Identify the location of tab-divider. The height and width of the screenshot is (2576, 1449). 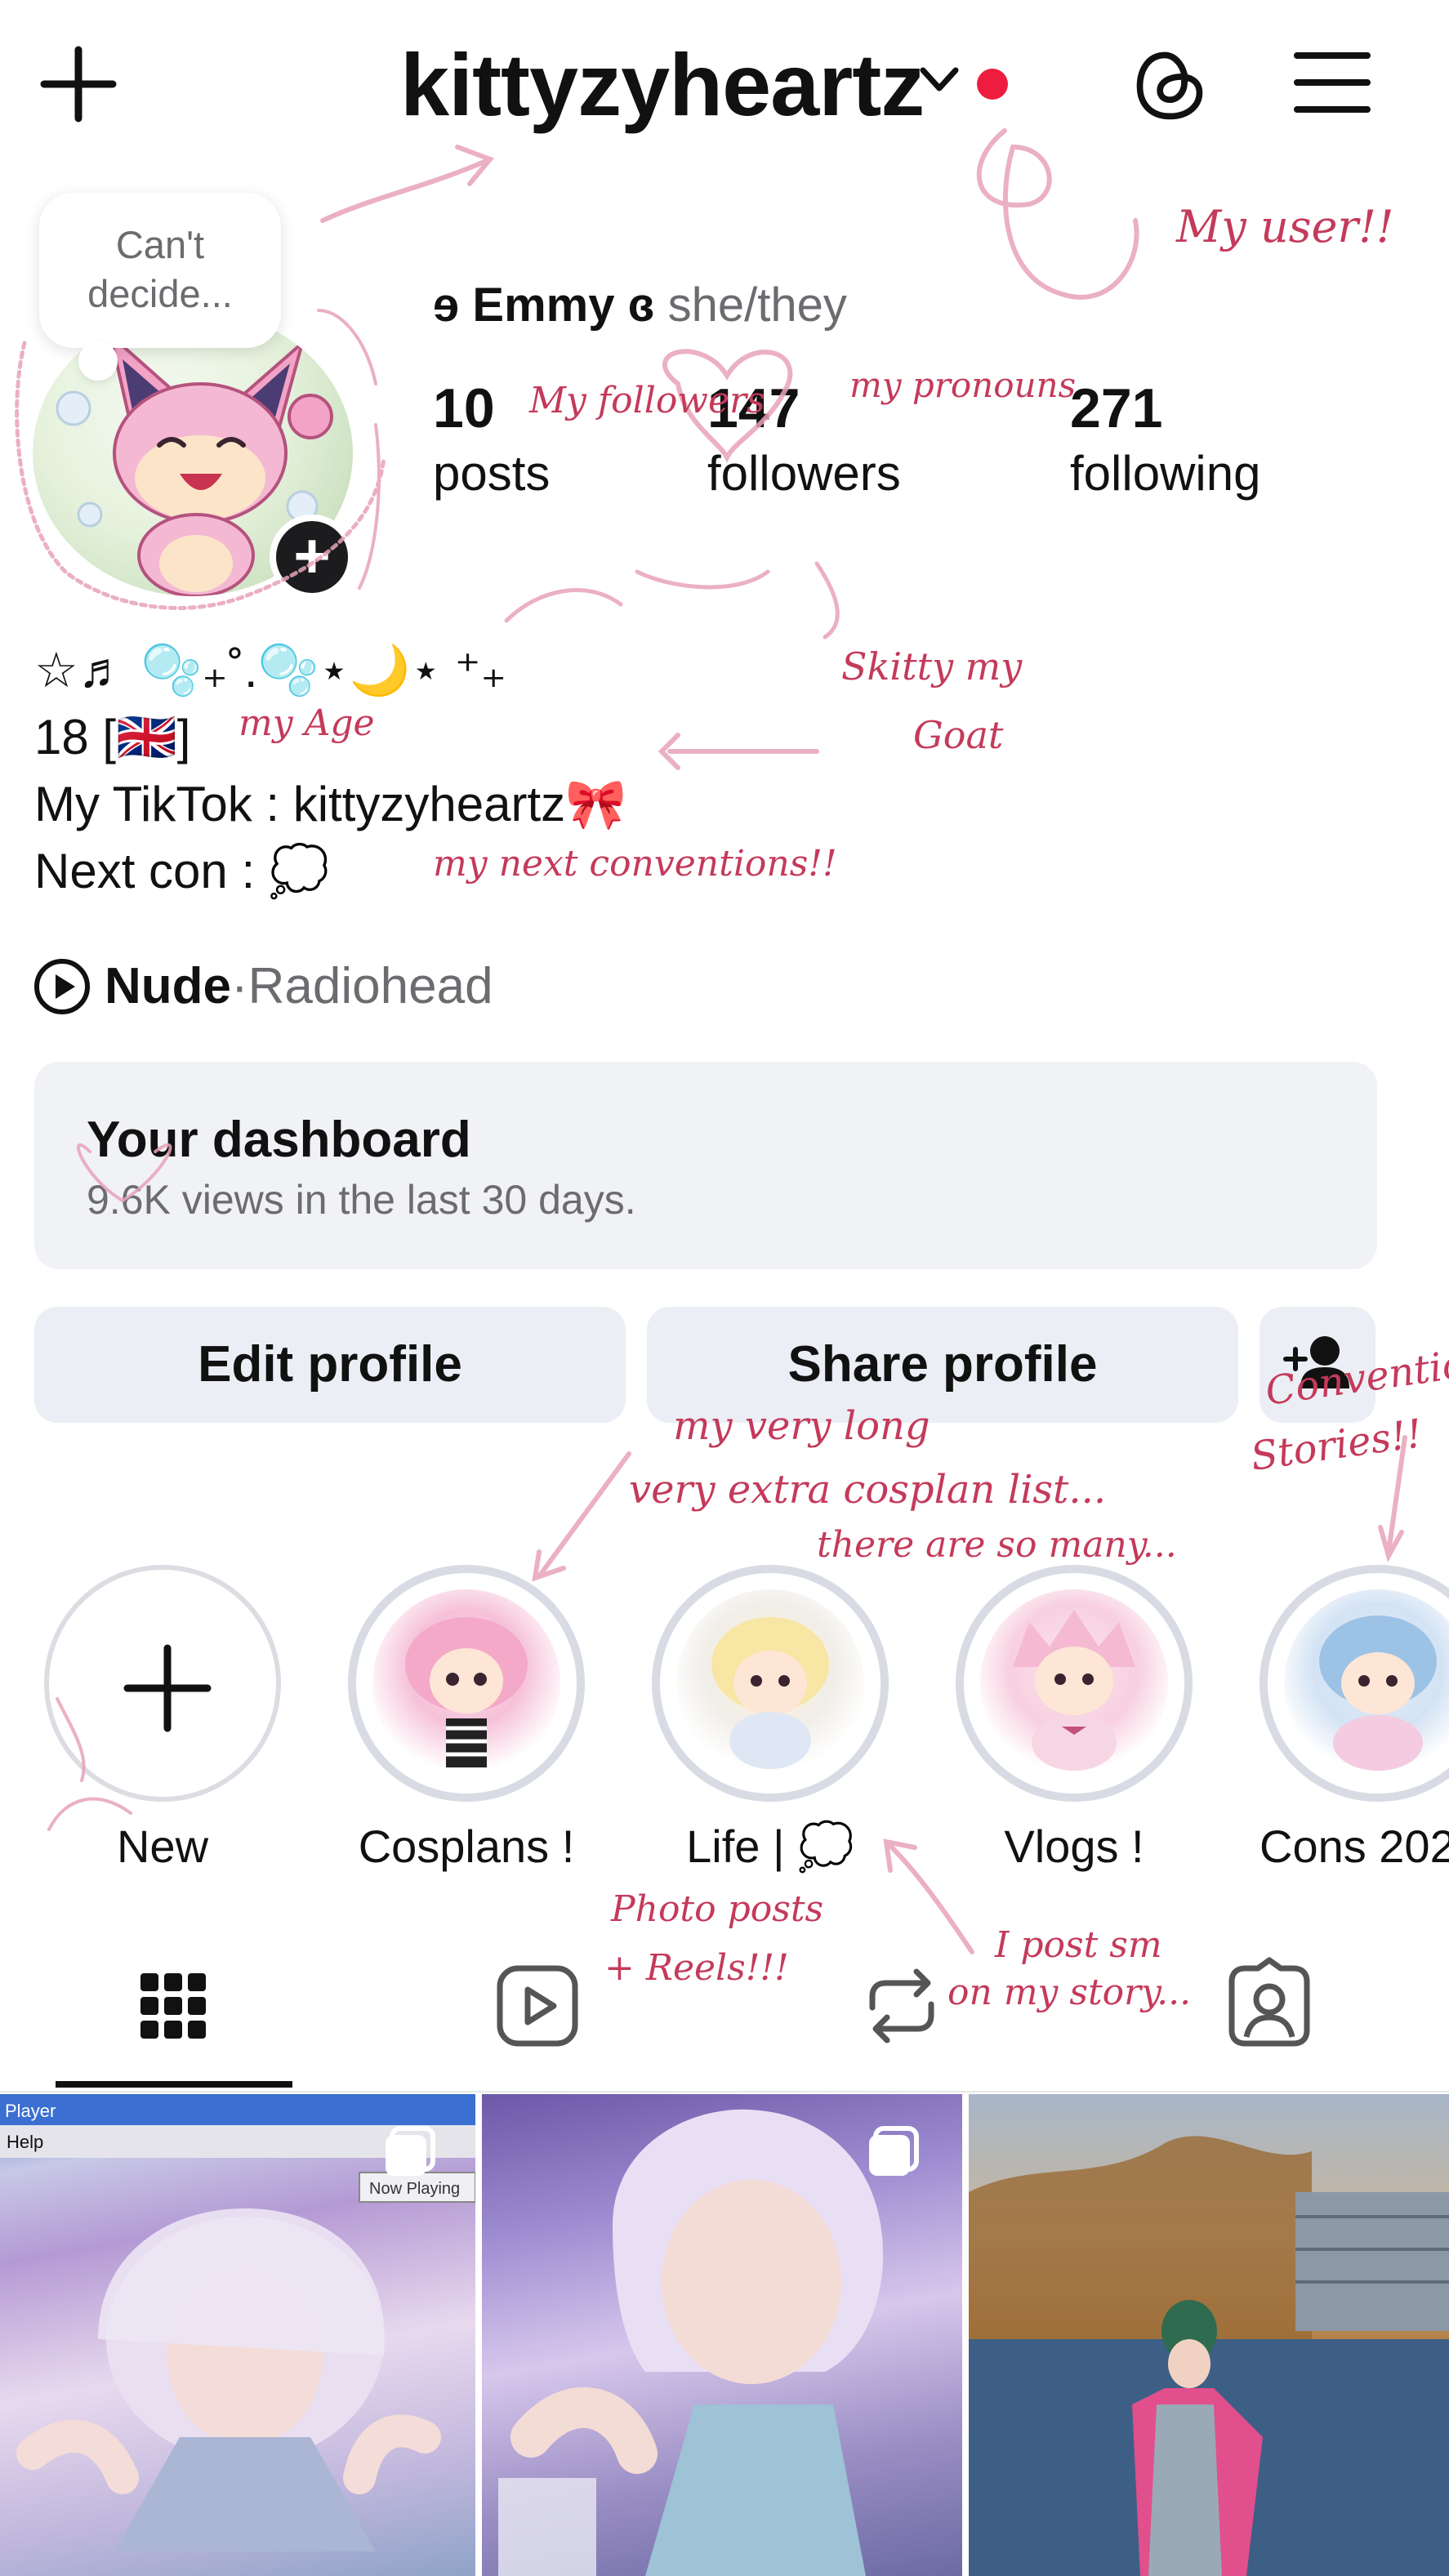
(724, 2091).